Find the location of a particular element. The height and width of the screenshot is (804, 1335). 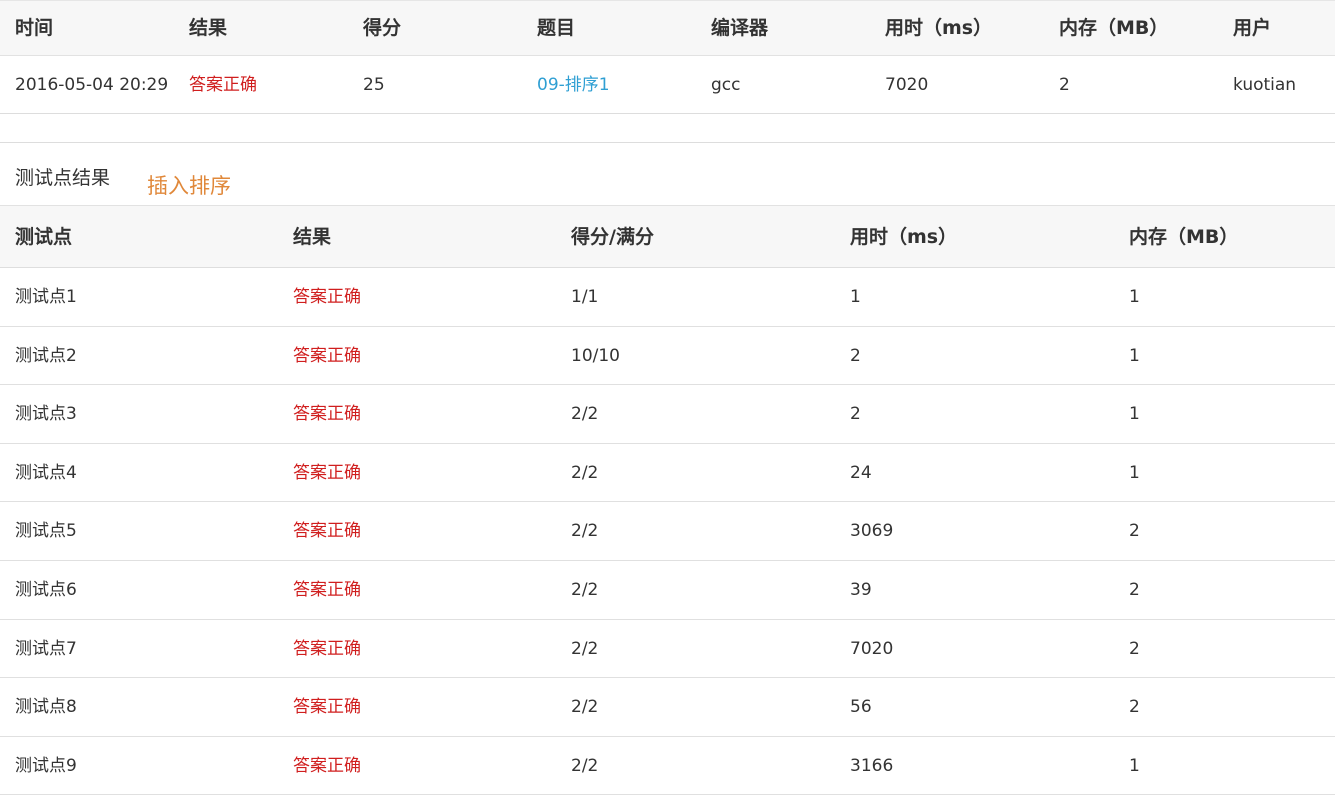

case-time: 24 is located at coordinates (861, 472).